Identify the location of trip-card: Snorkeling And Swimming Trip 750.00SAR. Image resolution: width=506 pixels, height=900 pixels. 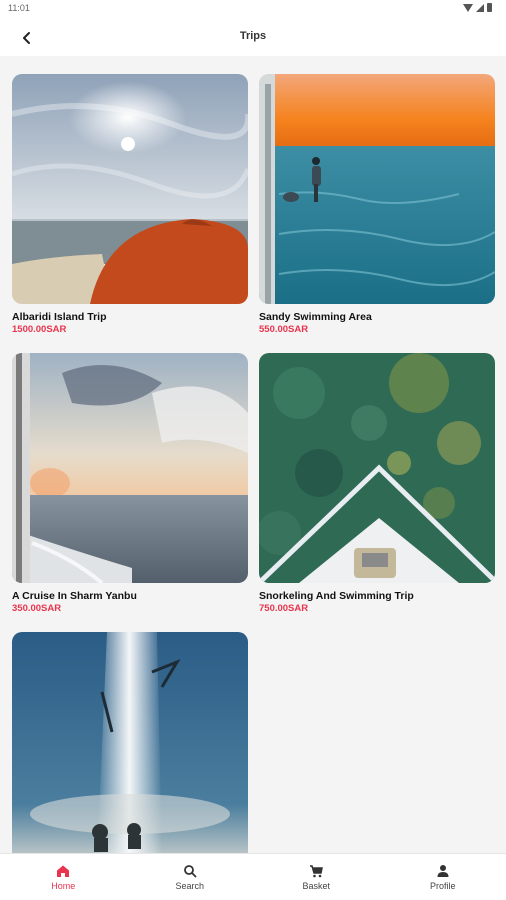
(377, 484).